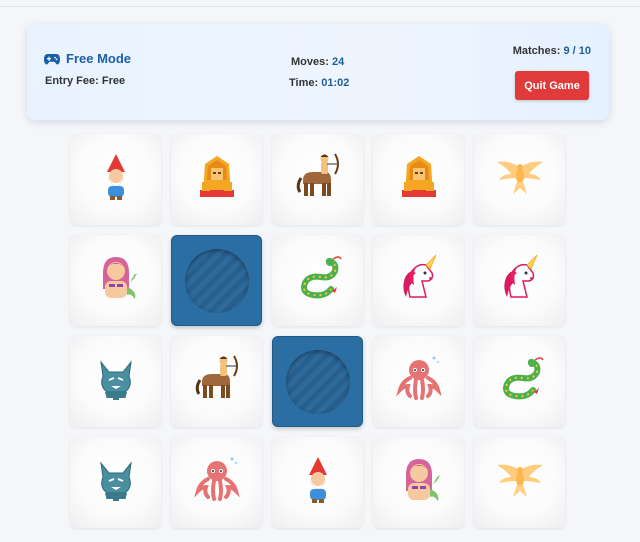 The width and height of the screenshot is (640, 542). I want to click on timer: Time: 01:02, so click(319, 83).